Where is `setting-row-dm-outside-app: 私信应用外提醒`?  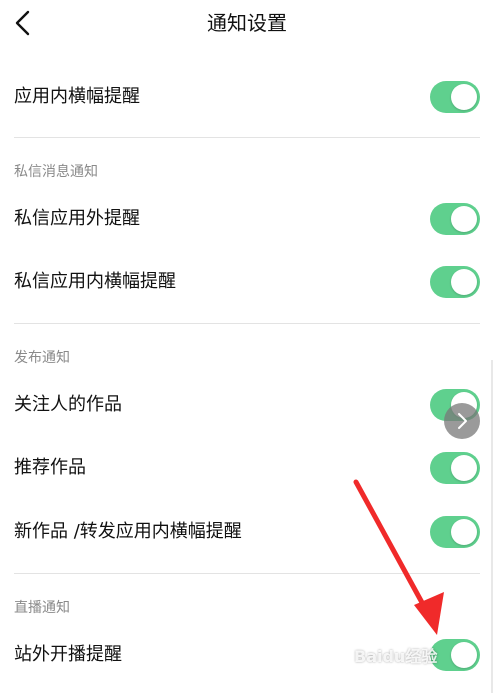
setting-row-dm-outside-app: 私信应用外提醒 is located at coordinates (247, 219).